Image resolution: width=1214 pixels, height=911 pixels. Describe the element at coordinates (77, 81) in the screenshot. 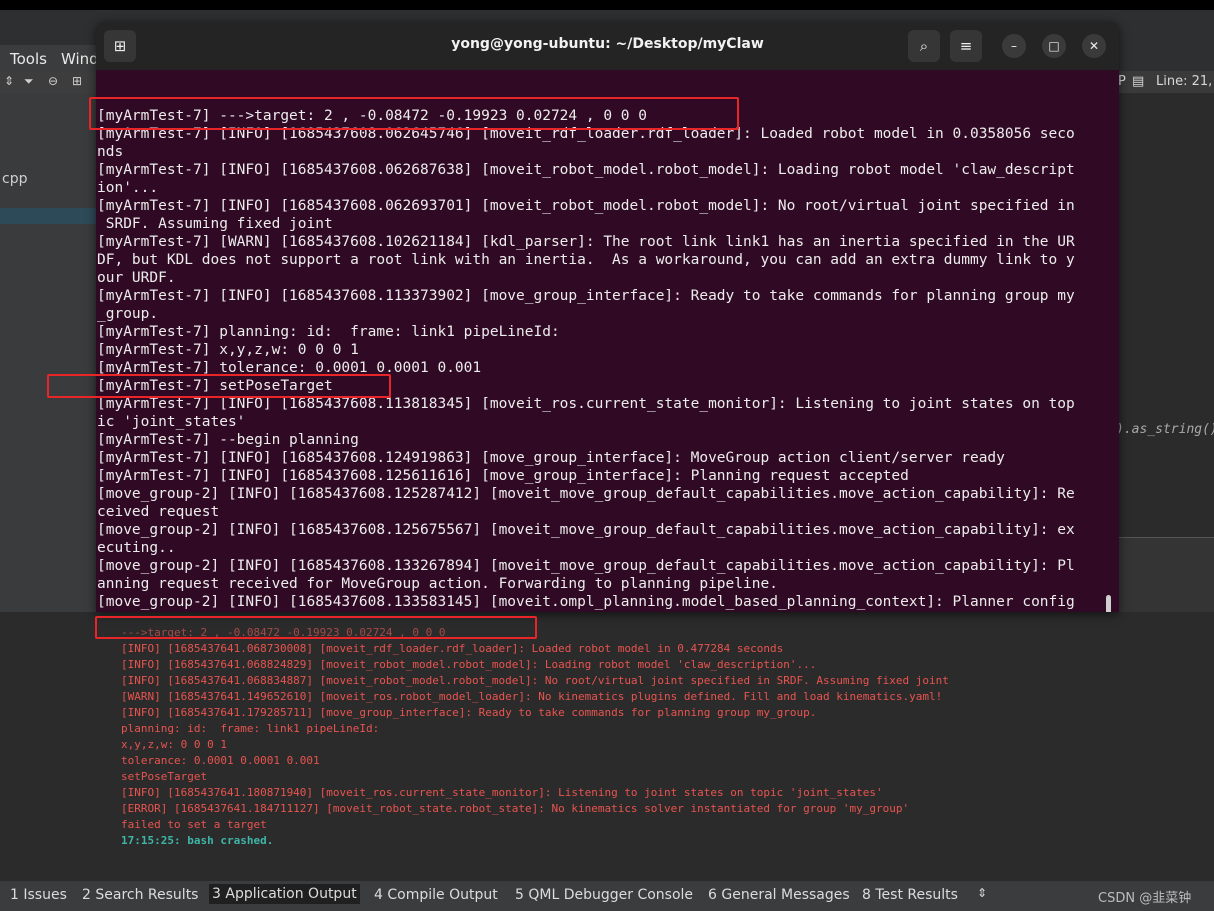

I see `split-icon: ⊞` at that location.